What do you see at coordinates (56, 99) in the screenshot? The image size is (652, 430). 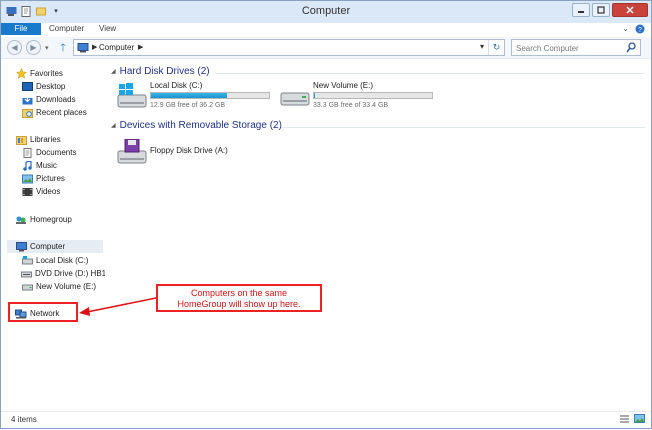 I see `nav-downloads-label: Downloads` at bounding box center [56, 99].